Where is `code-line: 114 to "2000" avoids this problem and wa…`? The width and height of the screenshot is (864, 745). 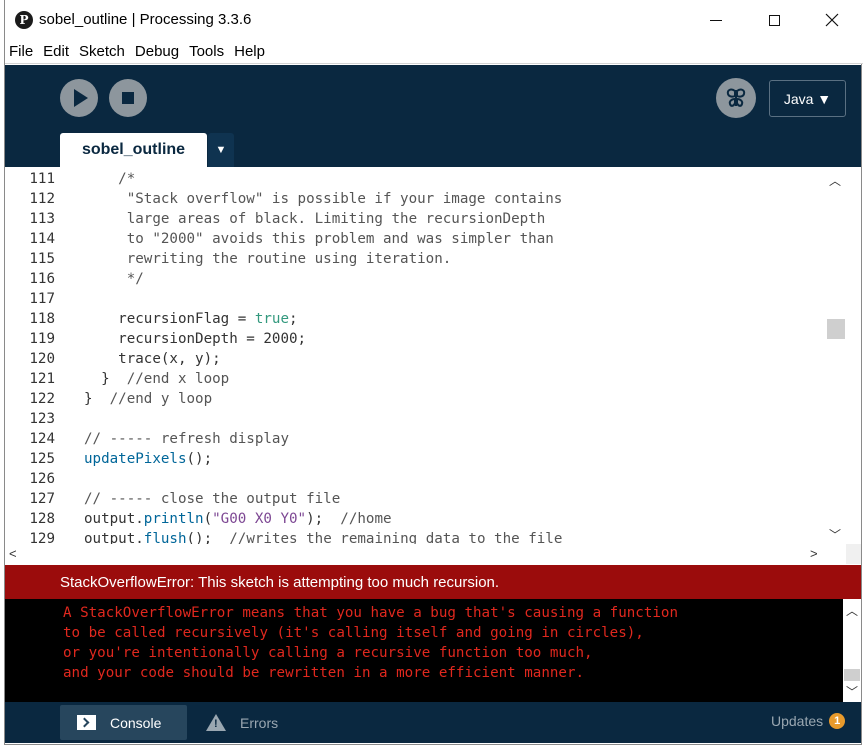
code-line: 114 to "2000" avoids this problem and wa… is located at coordinates (415, 241).